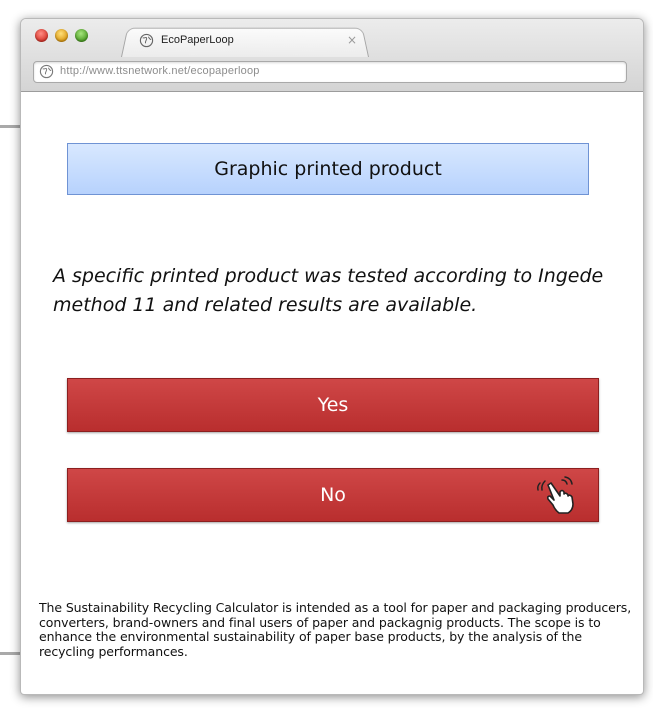 The height and width of the screenshot is (708, 653). What do you see at coordinates (555, 495) in the screenshot?
I see `hand-pointer-icon` at bounding box center [555, 495].